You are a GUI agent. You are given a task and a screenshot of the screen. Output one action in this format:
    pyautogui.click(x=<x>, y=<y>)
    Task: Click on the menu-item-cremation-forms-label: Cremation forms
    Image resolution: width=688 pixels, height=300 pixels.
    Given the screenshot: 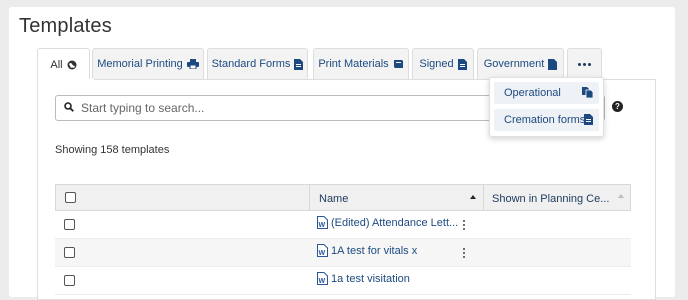 What is the action you would take?
    pyautogui.click(x=545, y=120)
    